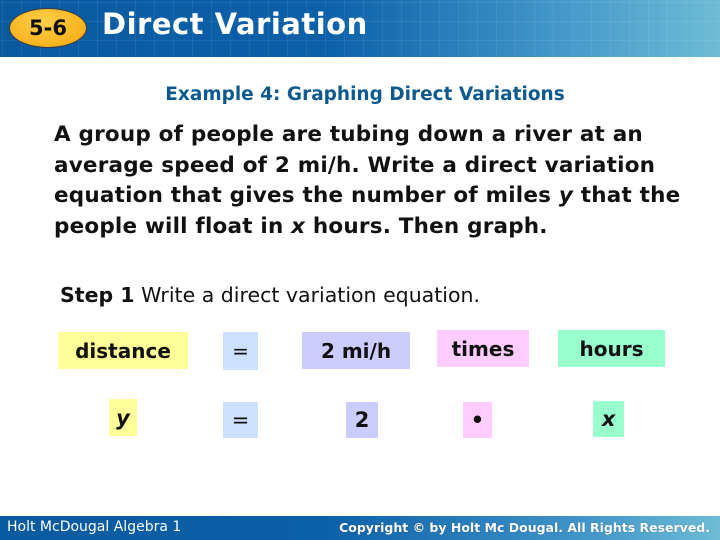 The height and width of the screenshot is (540, 720). I want to click on variable-x: x, so click(298, 226).